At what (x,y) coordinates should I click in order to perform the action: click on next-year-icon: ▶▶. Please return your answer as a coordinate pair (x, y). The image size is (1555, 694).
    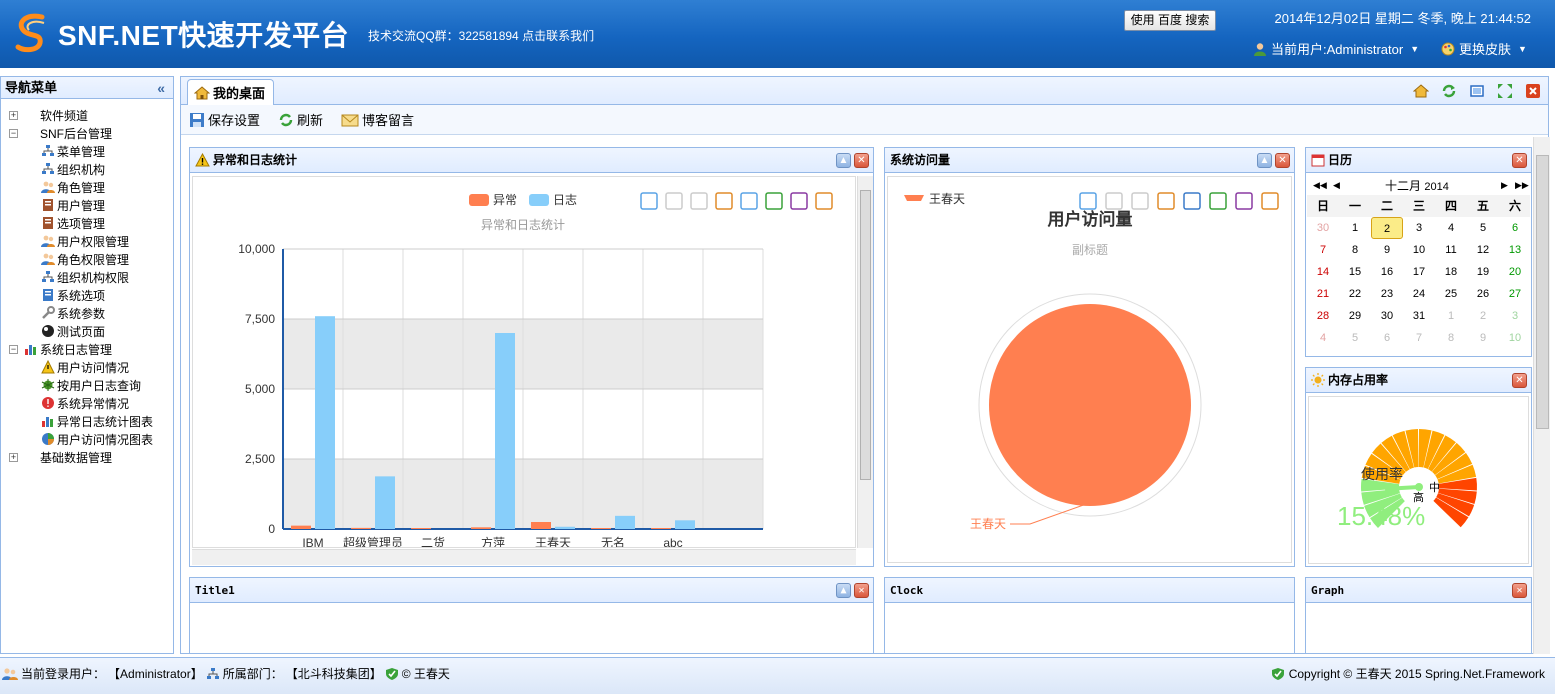
    Looking at the image, I should click on (1522, 185).